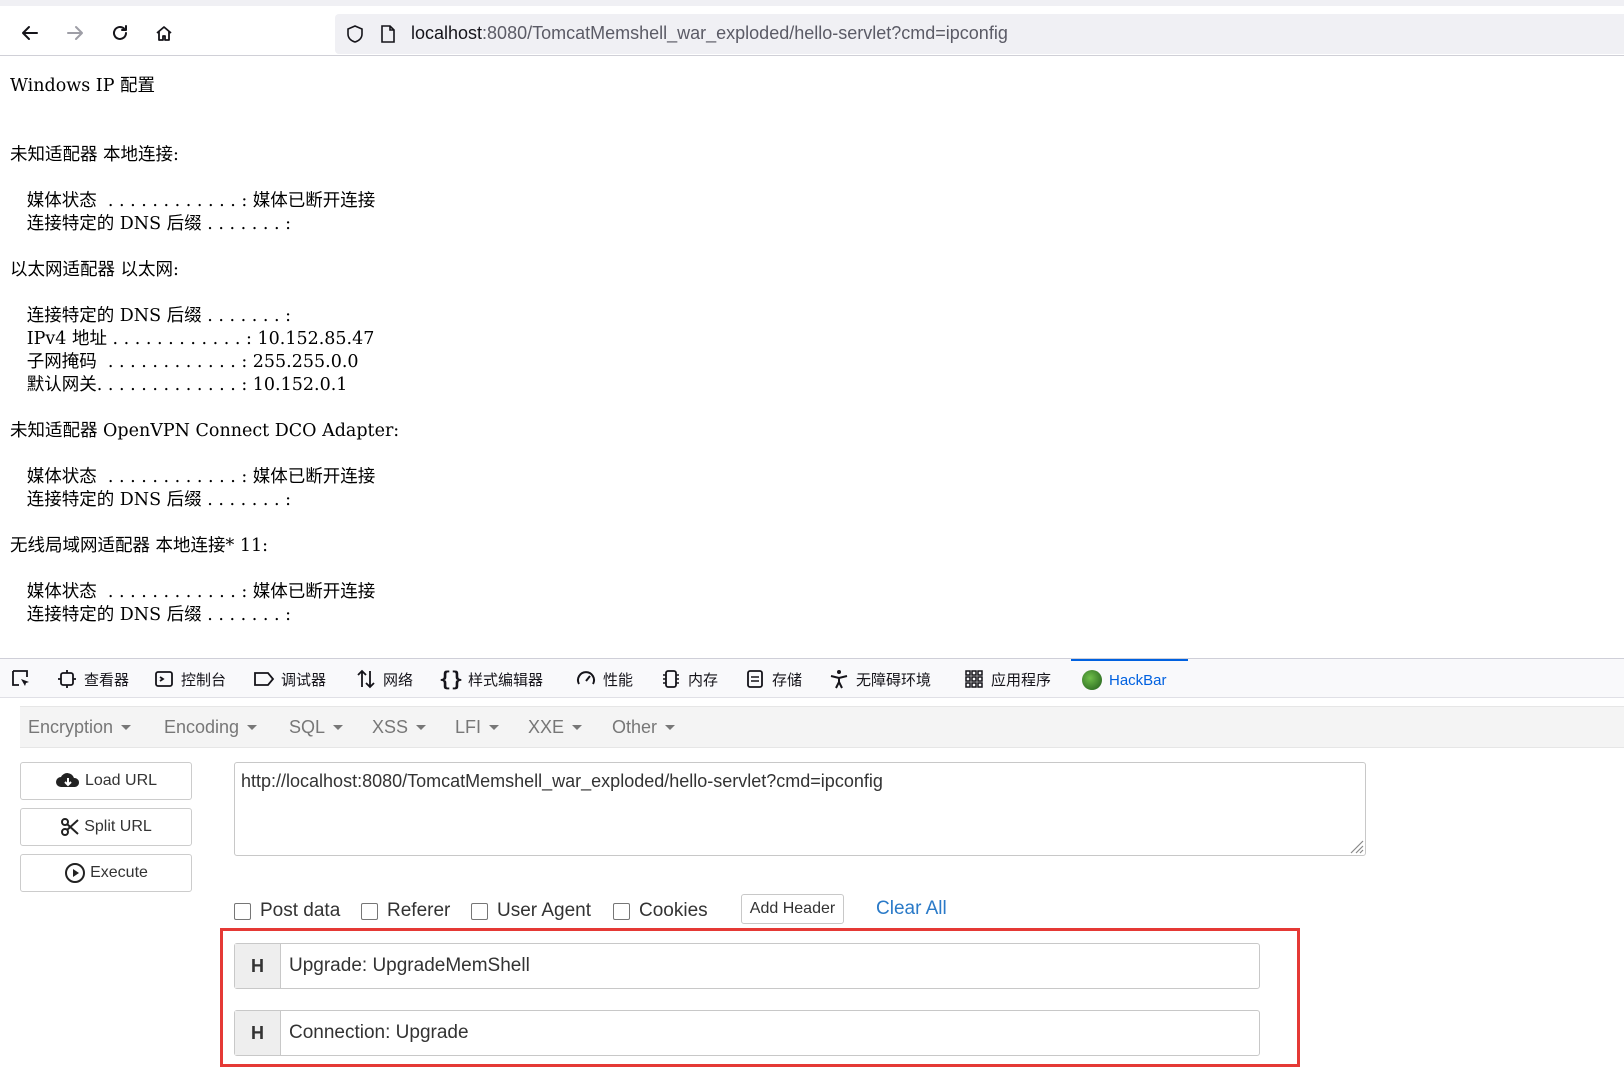  Describe the element at coordinates (121, 780) in the screenshot. I see `button-label: Load URL` at that location.